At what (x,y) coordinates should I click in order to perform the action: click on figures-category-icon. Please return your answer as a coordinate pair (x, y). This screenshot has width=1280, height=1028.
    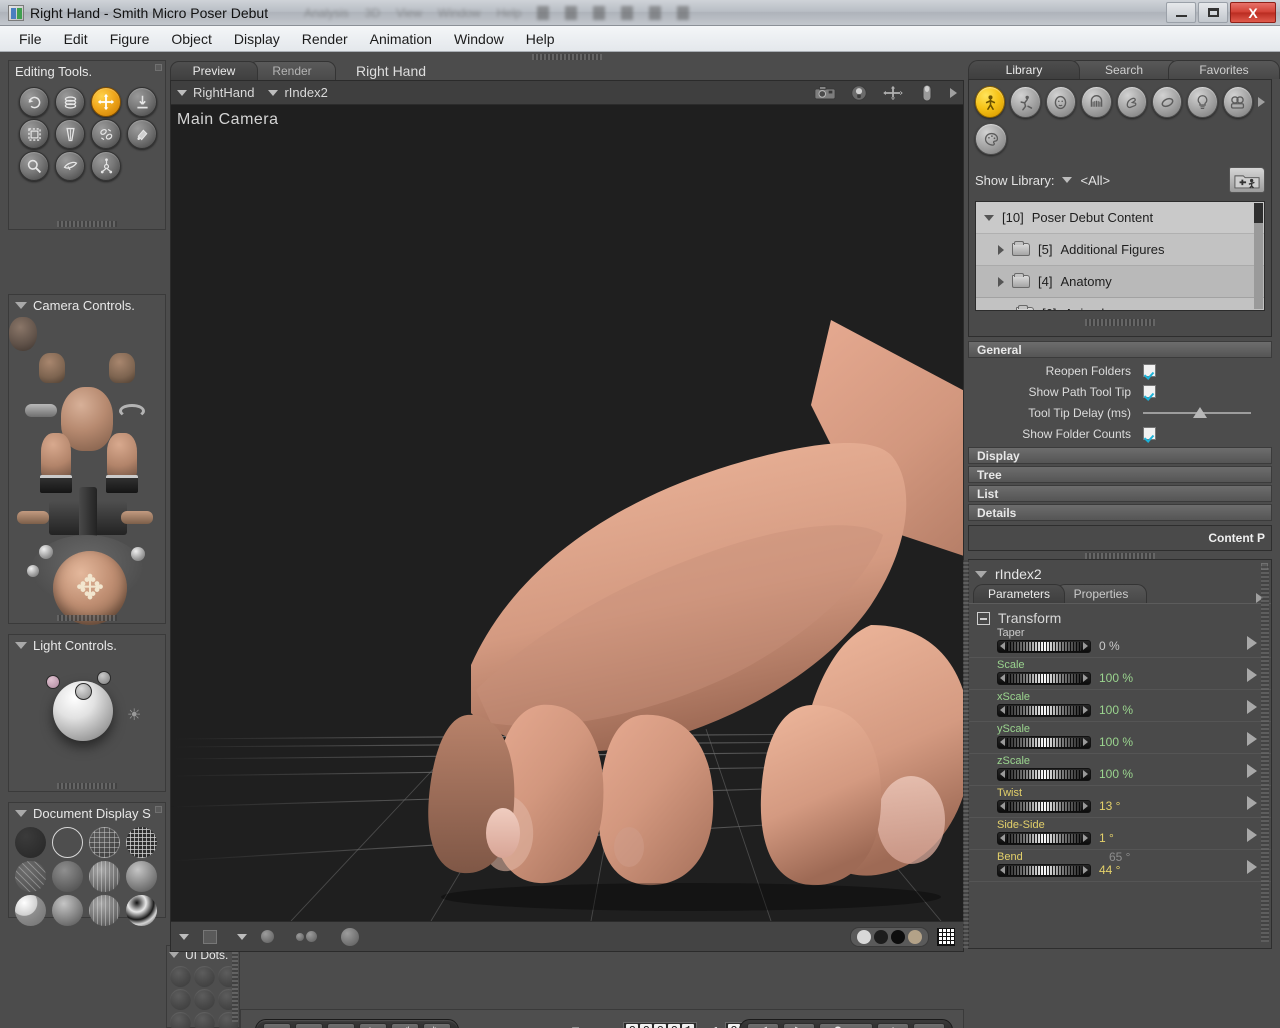
    Looking at the image, I should click on (990, 102).